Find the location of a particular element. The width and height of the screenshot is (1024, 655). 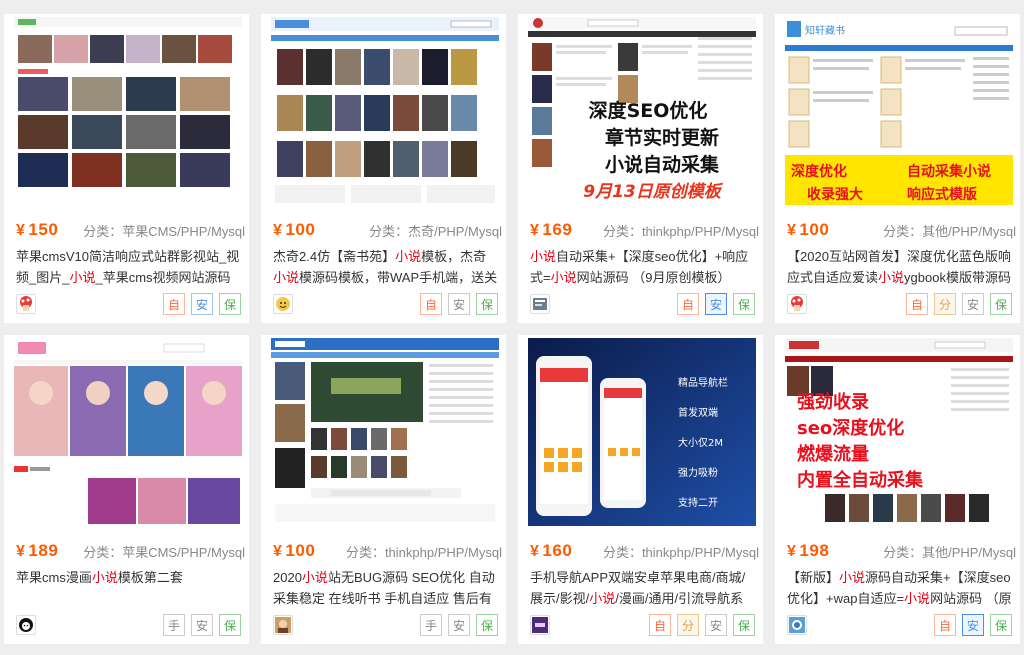

character-avatar-icon is located at coordinates (283, 625).